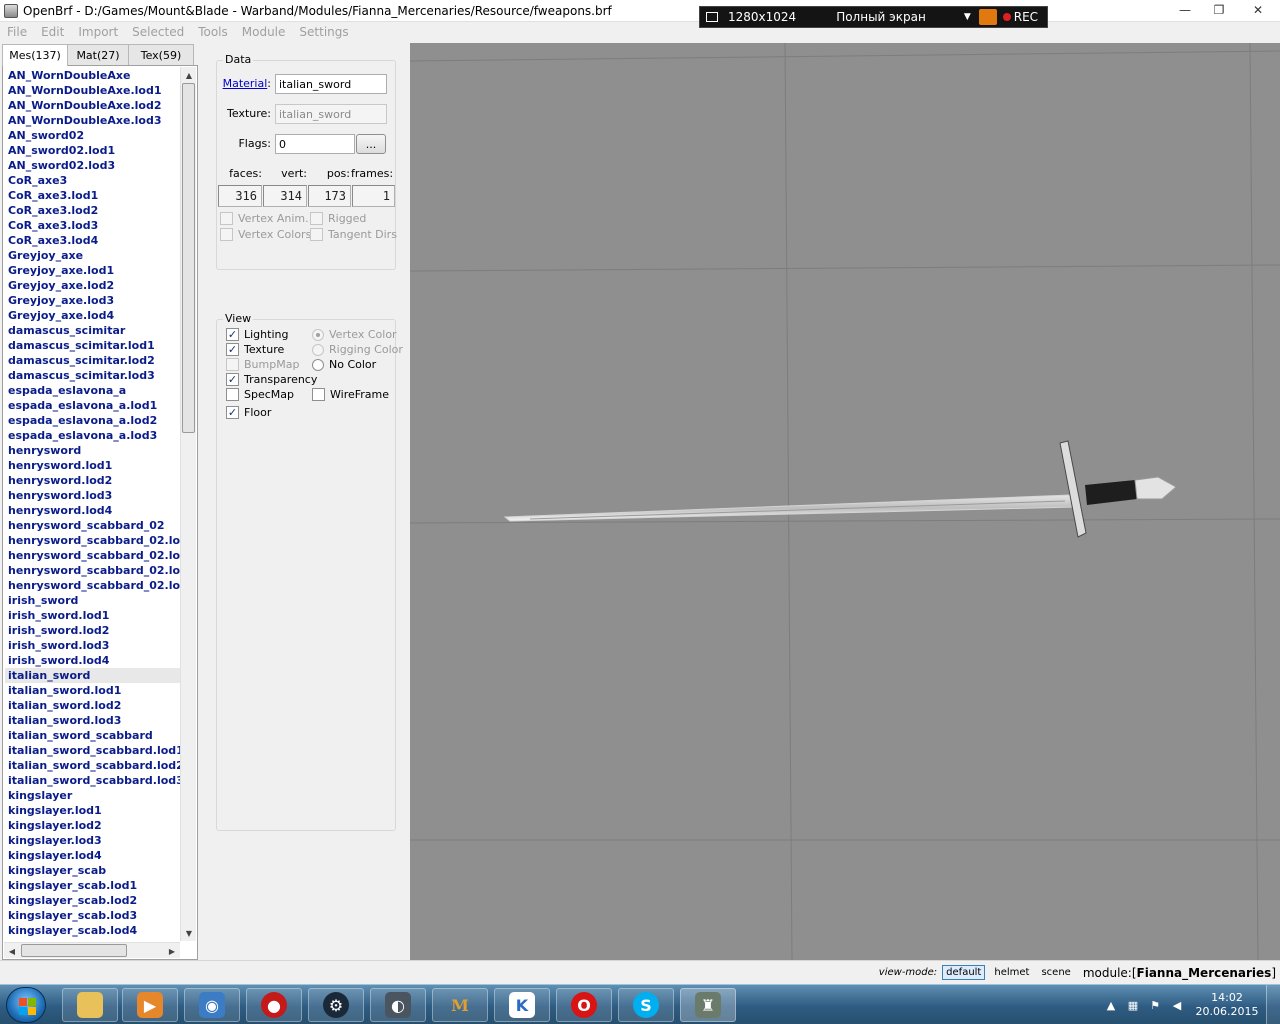 This screenshot has width=1280, height=1024. Describe the element at coordinates (584, 1005) in the screenshot. I see `taskbar-opera: O` at that location.